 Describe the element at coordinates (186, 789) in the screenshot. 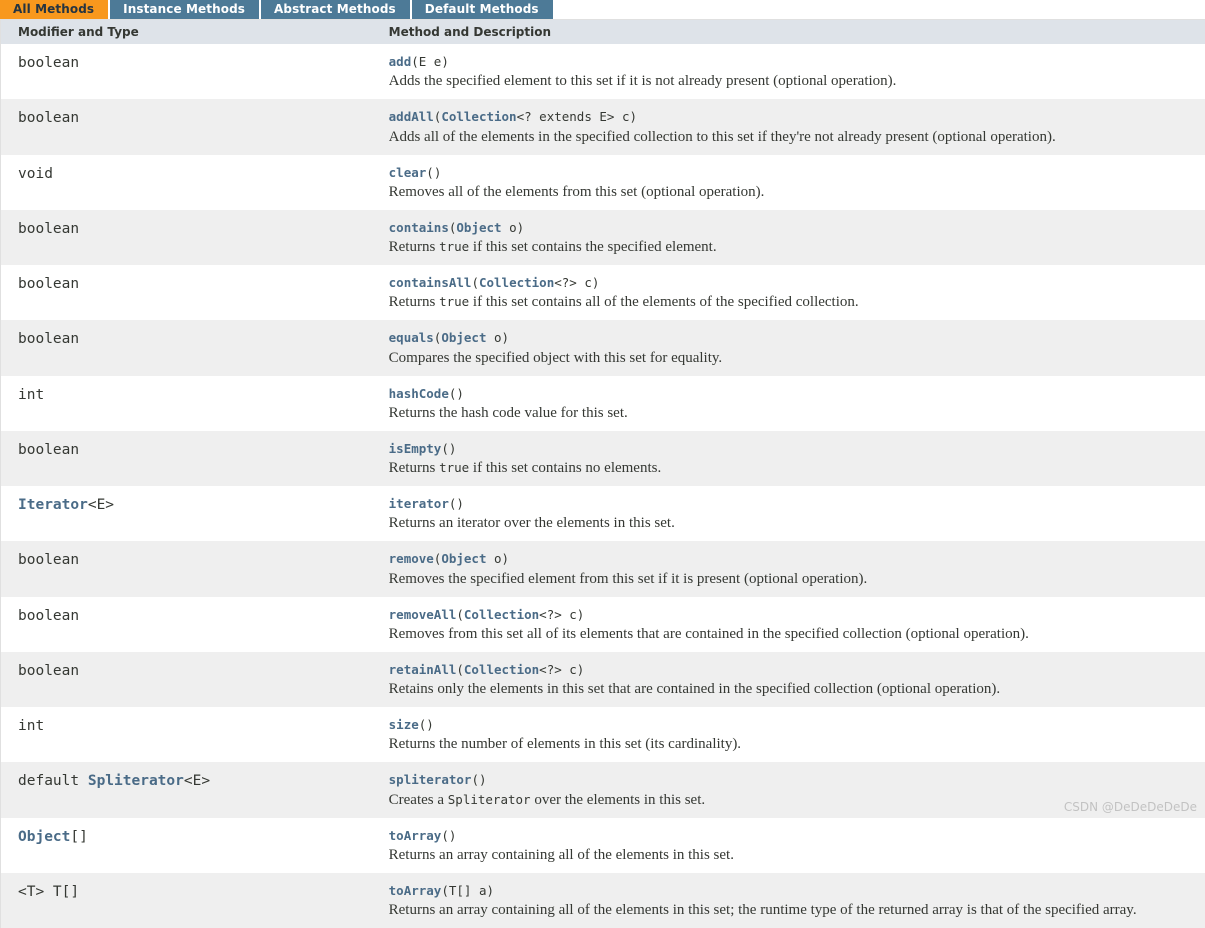

I see `cell-modifier-and-type: default Spliterator<E>` at that location.